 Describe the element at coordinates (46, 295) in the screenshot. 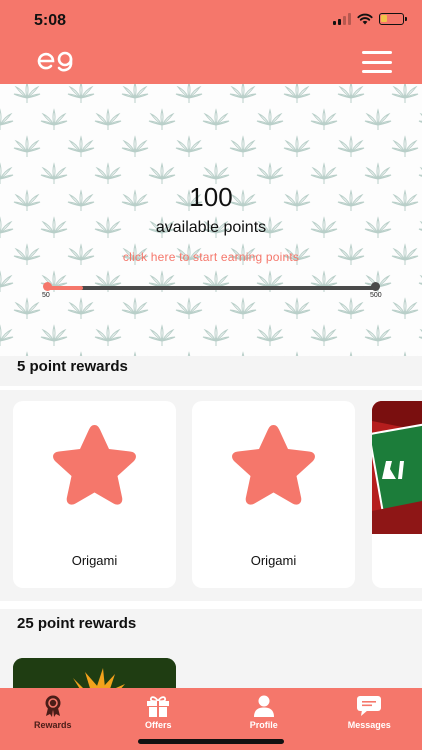

I see `progress-min-label: 50` at that location.